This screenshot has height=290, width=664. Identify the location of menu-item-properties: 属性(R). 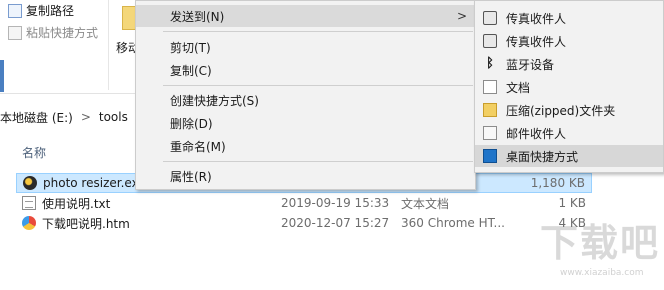
(305, 176).